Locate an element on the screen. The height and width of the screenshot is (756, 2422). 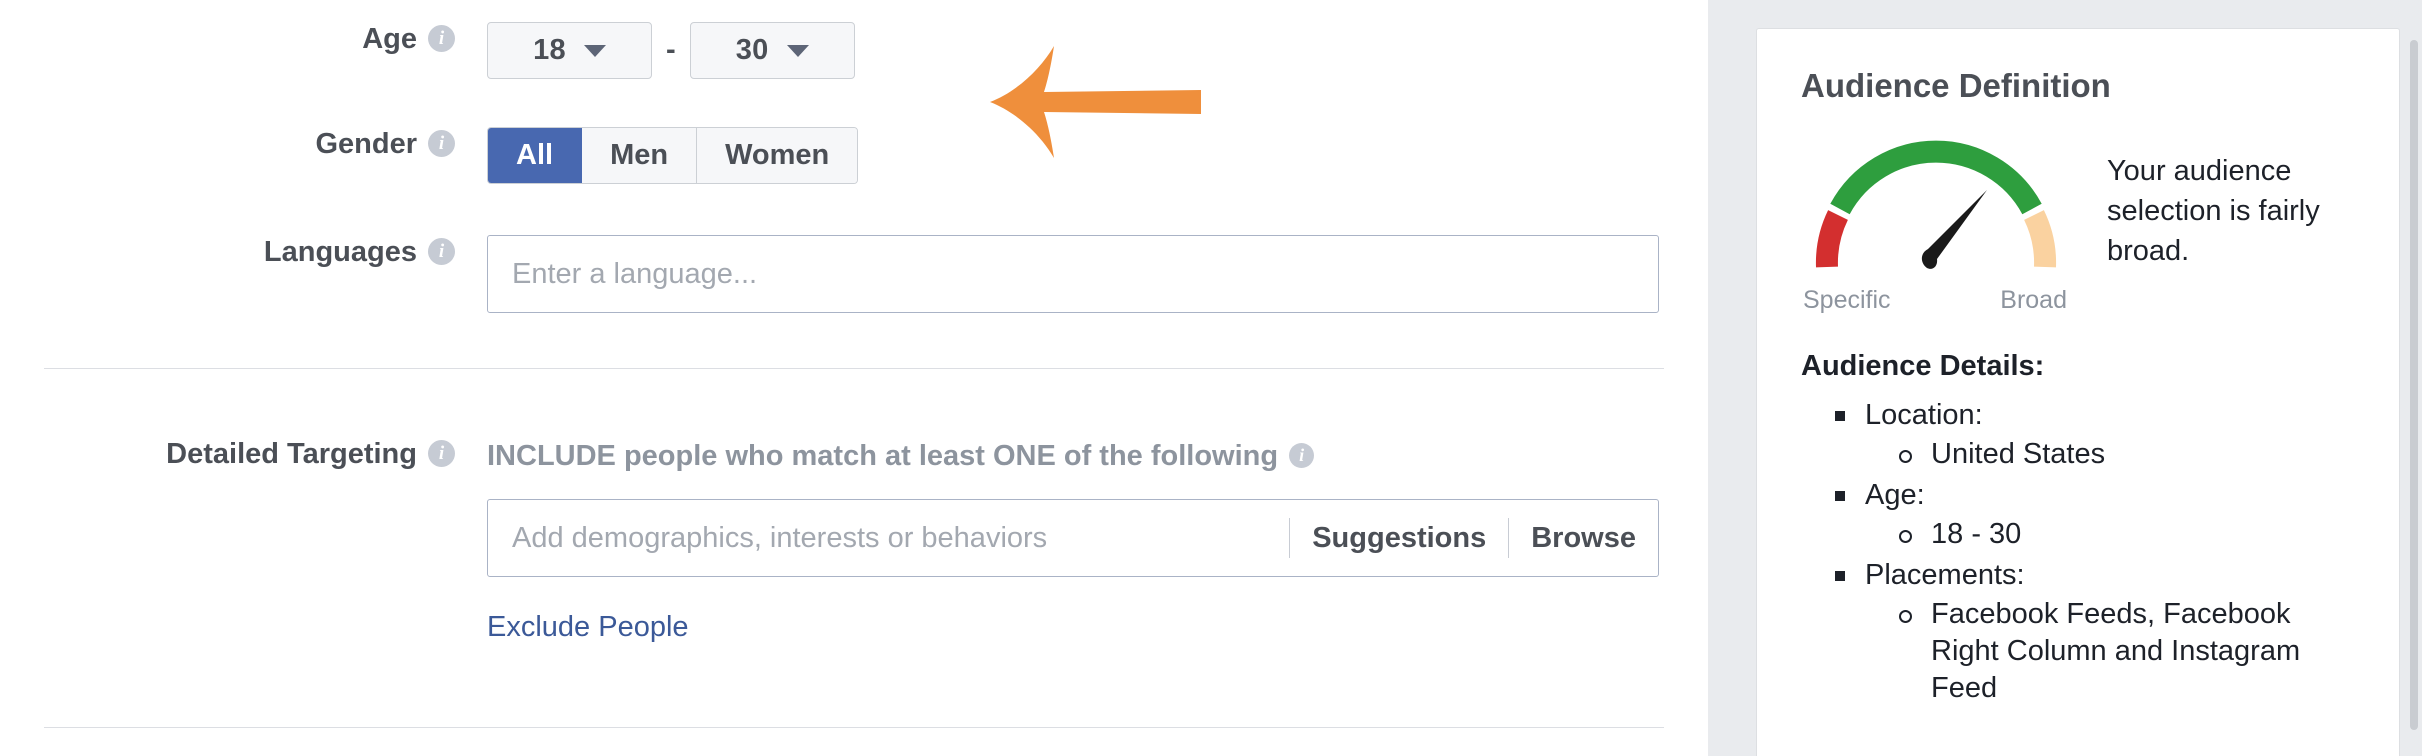
audience-details-title: Audience Details: is located at coordinates (1923, 366).